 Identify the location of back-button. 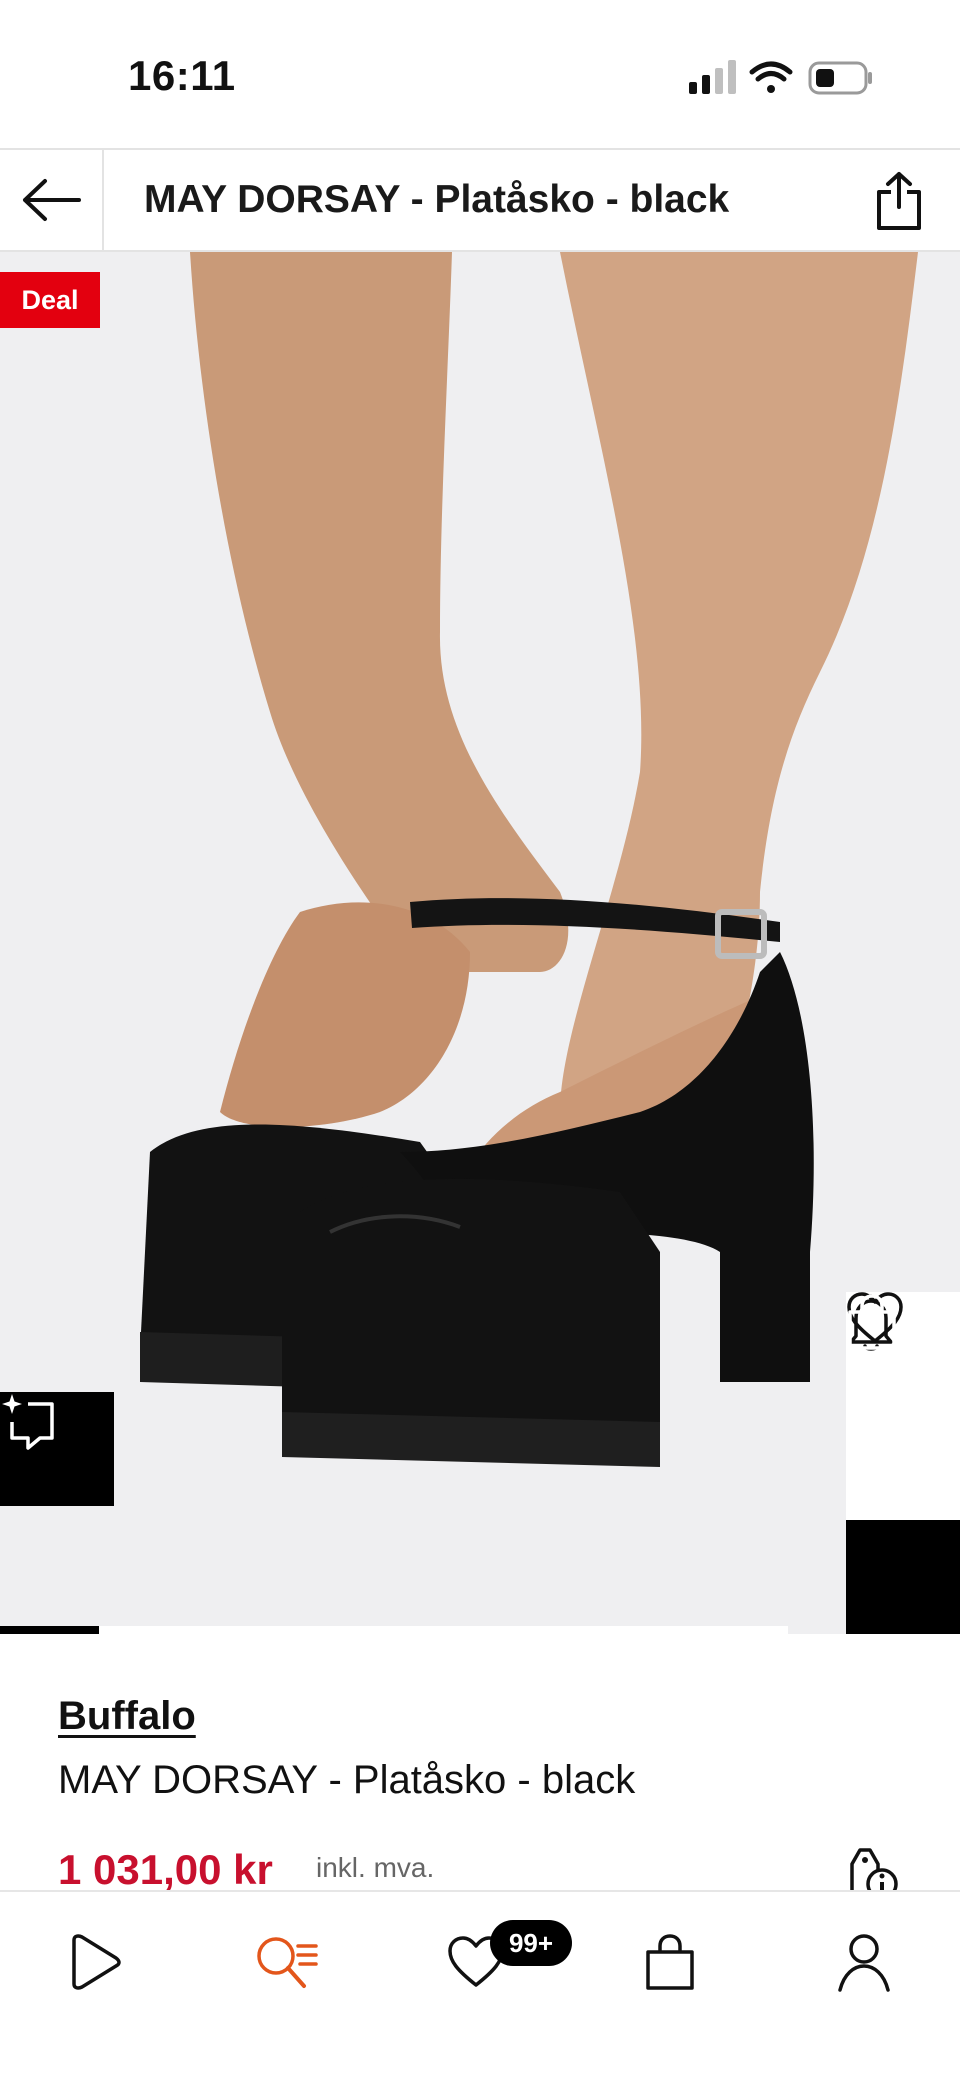
(52, 200).